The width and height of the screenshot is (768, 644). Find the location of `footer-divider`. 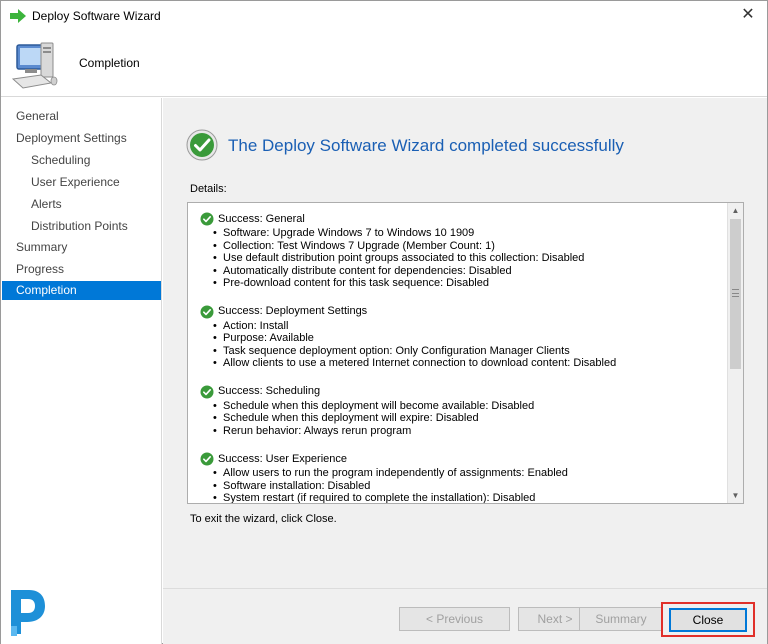

footer-divider is located at coordinates (465, 588).